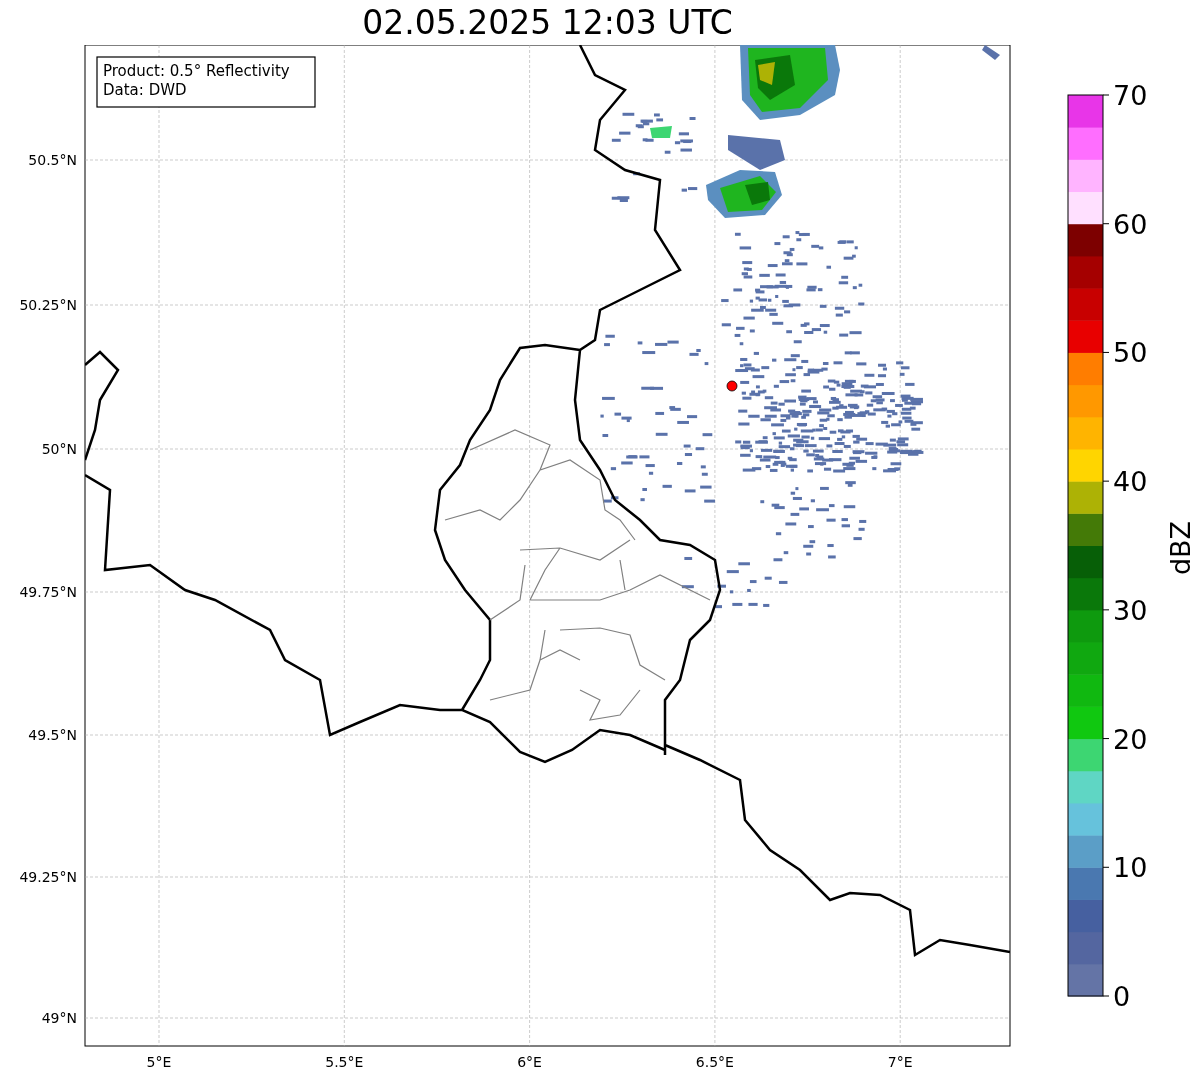 The height and width of the screenshot is (1081, 1202). I want to click on colorbar-tick-label: 70, so click(1130, 95).